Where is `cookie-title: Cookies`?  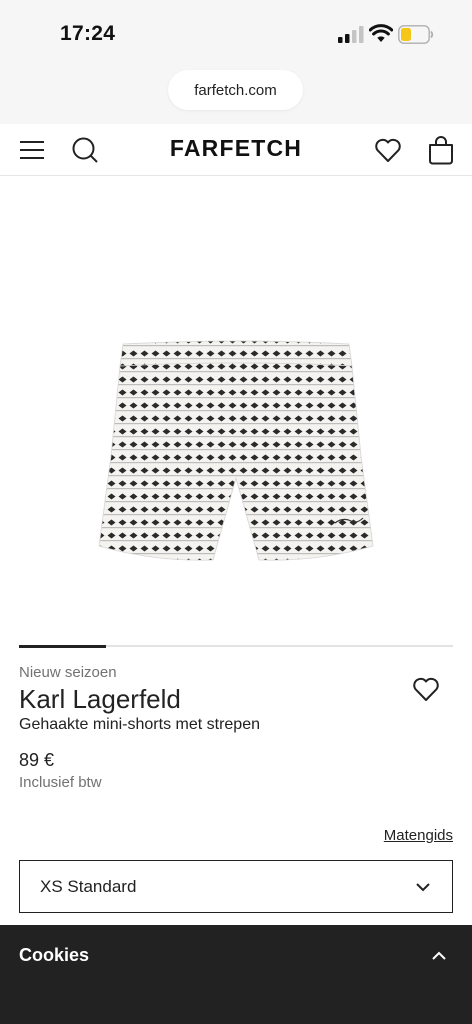 cookie-title: Cookies is located at coordinates (54, 955).